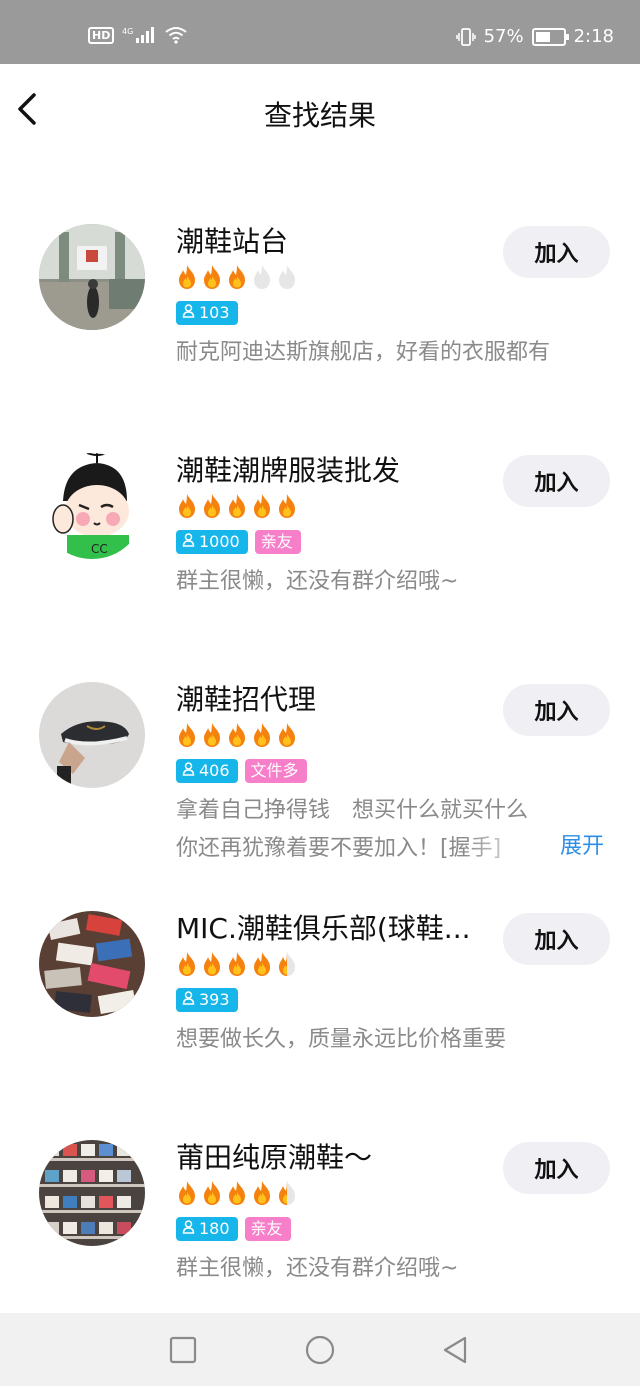 This screenshot has height=1386, width=640. Describe the element at coordinates (341, 1039) in the screenshot. I see `description-line: 想要做长久，质量永远比价格重要` at that location.